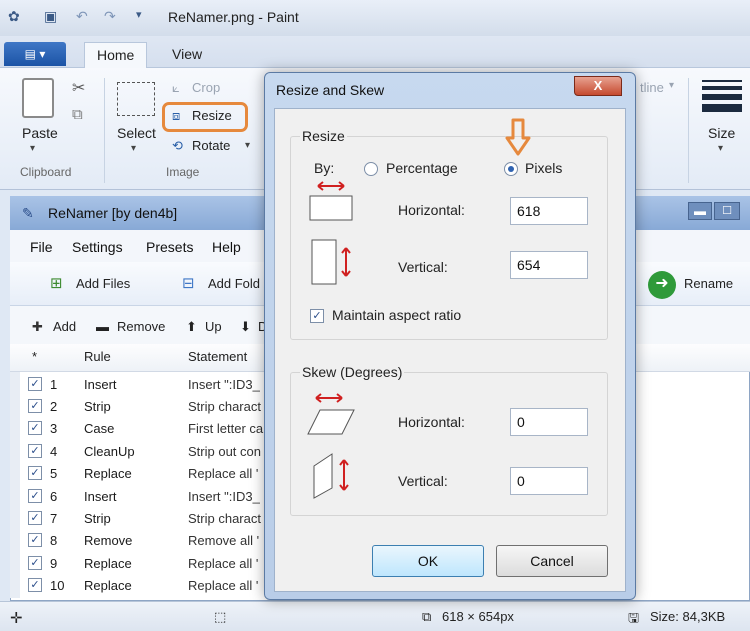  Describe the element at coordinates (352, 372) in the screenshot. I see `skew-group-label: Skew (Degrees)` at that location.